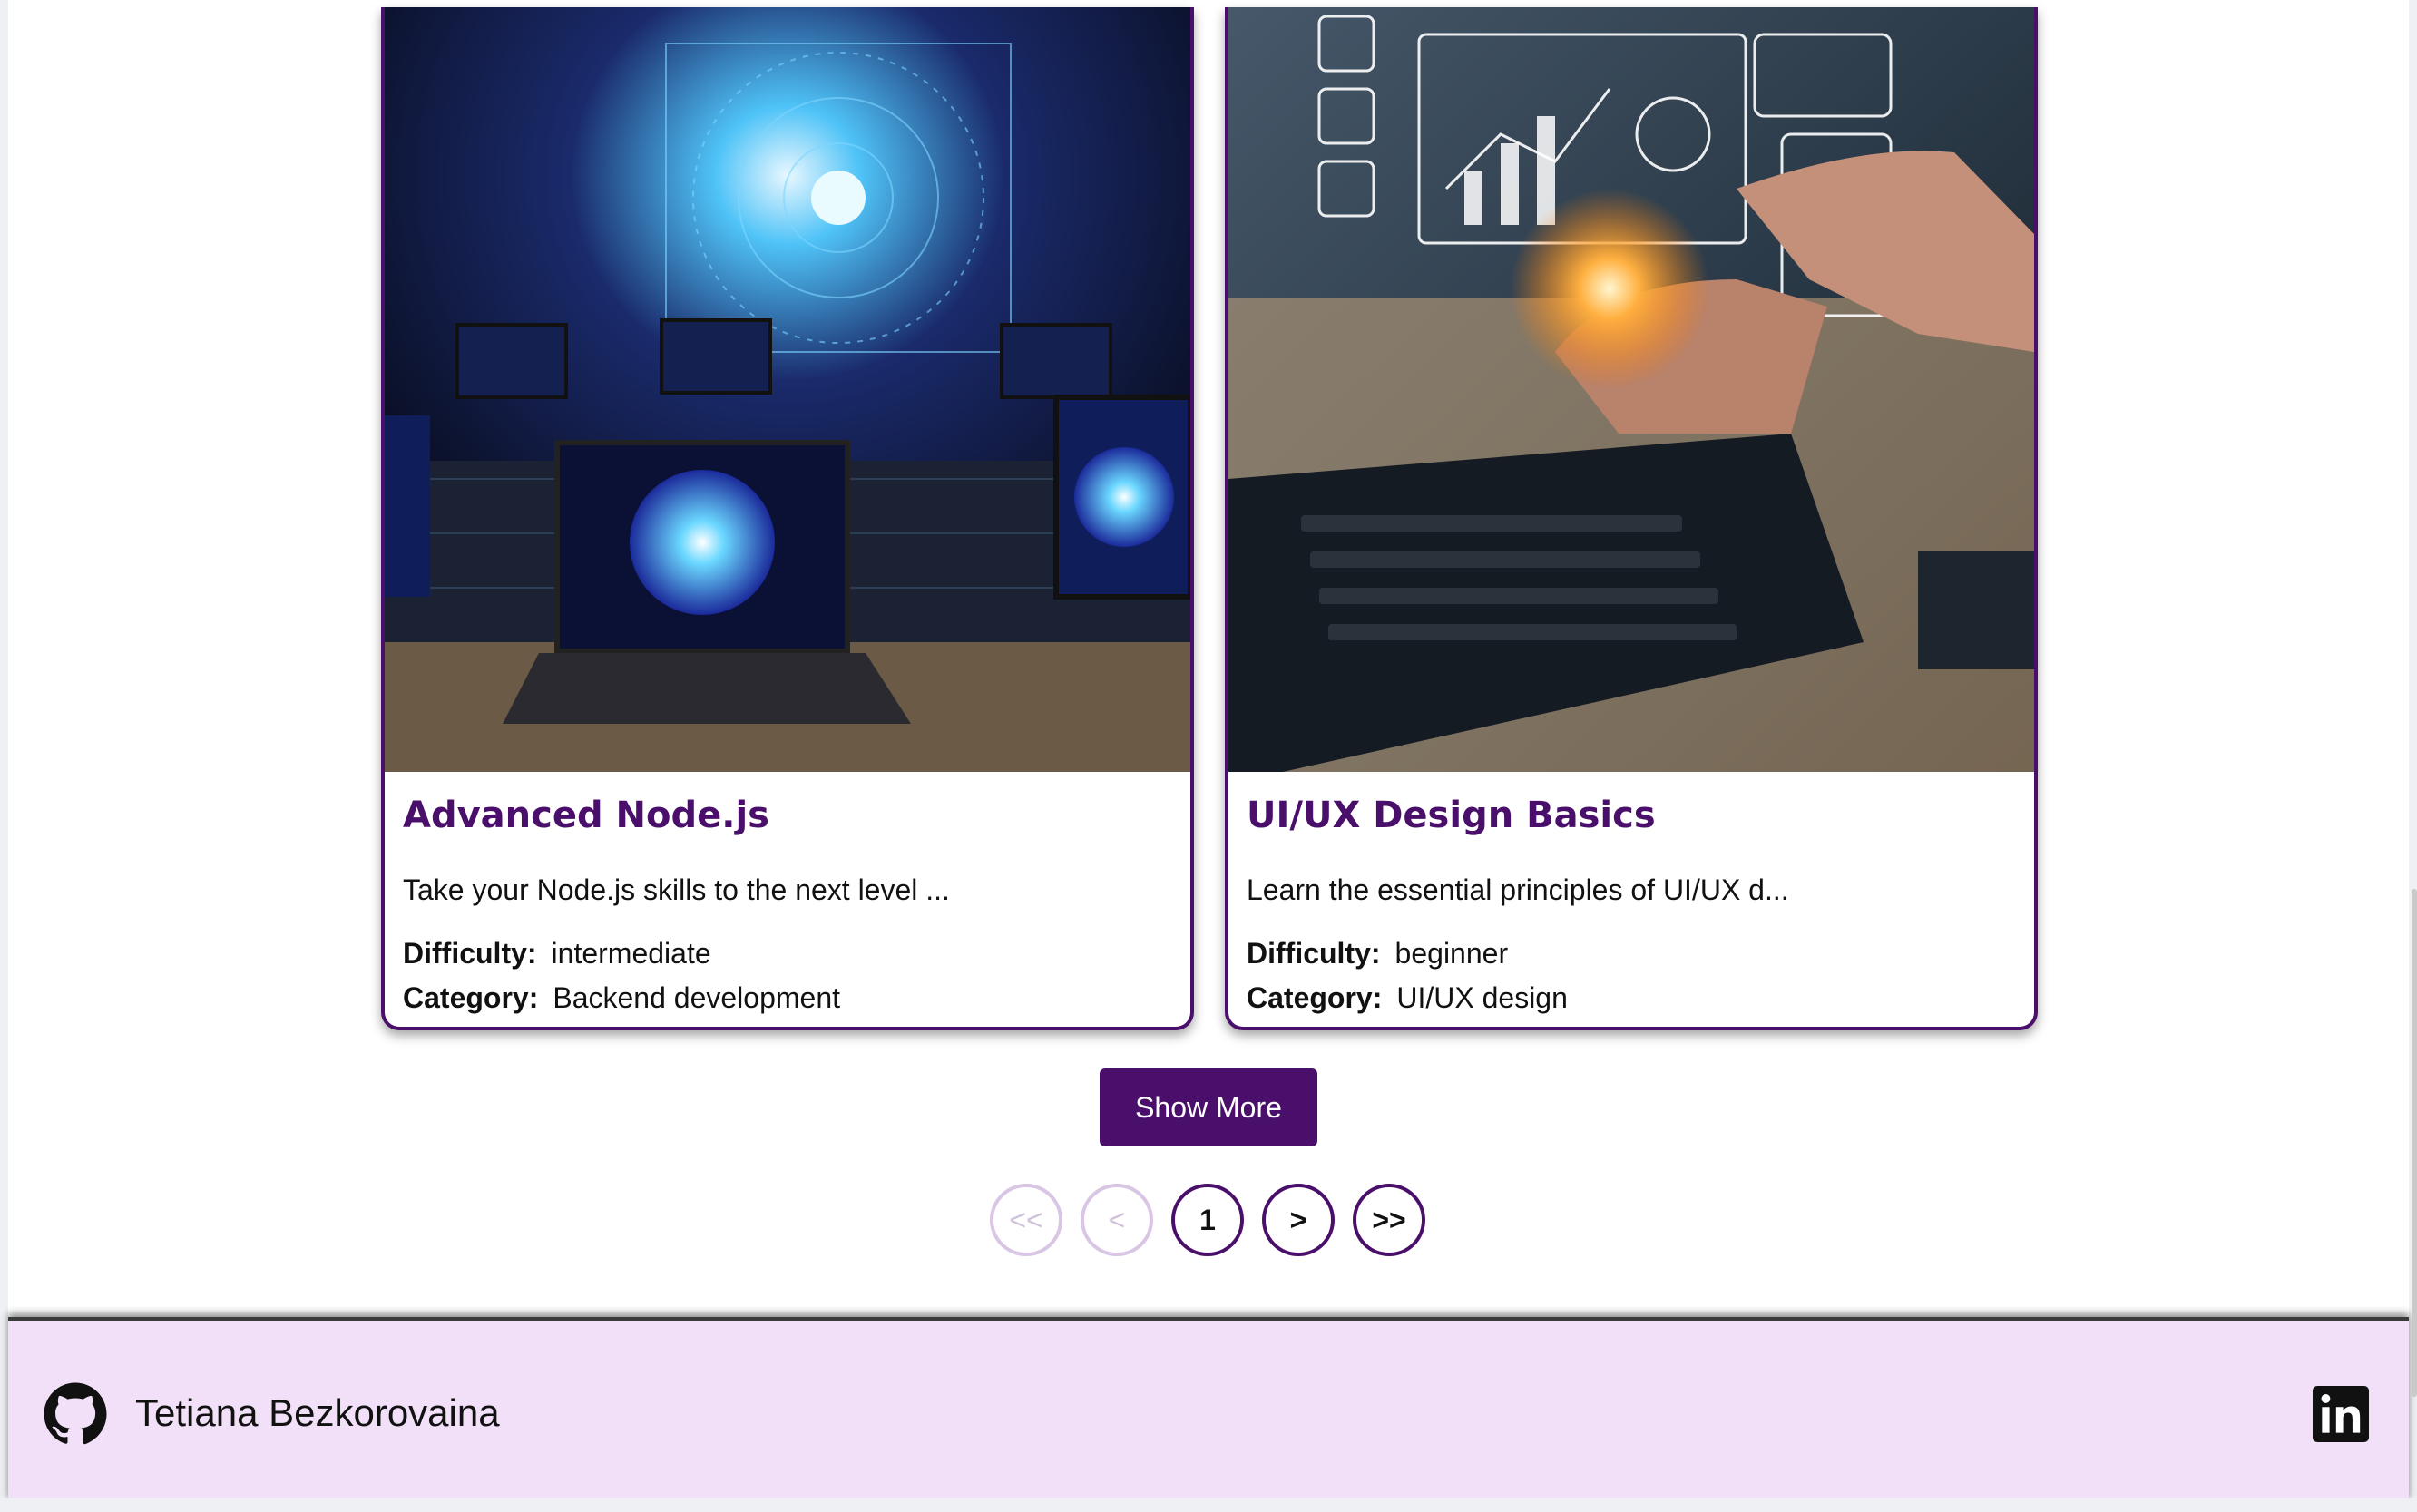  I want to click on difficulty-value: beginner, so click(1451, 953).